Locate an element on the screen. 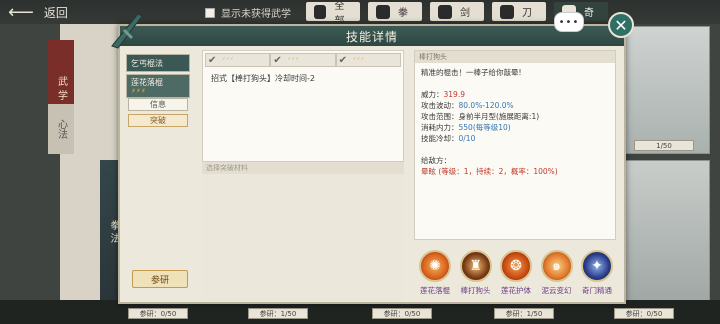 The width and height of the screenshot is (720, 324). modal-title: 技能详情 is located at coordinates (371, 36).